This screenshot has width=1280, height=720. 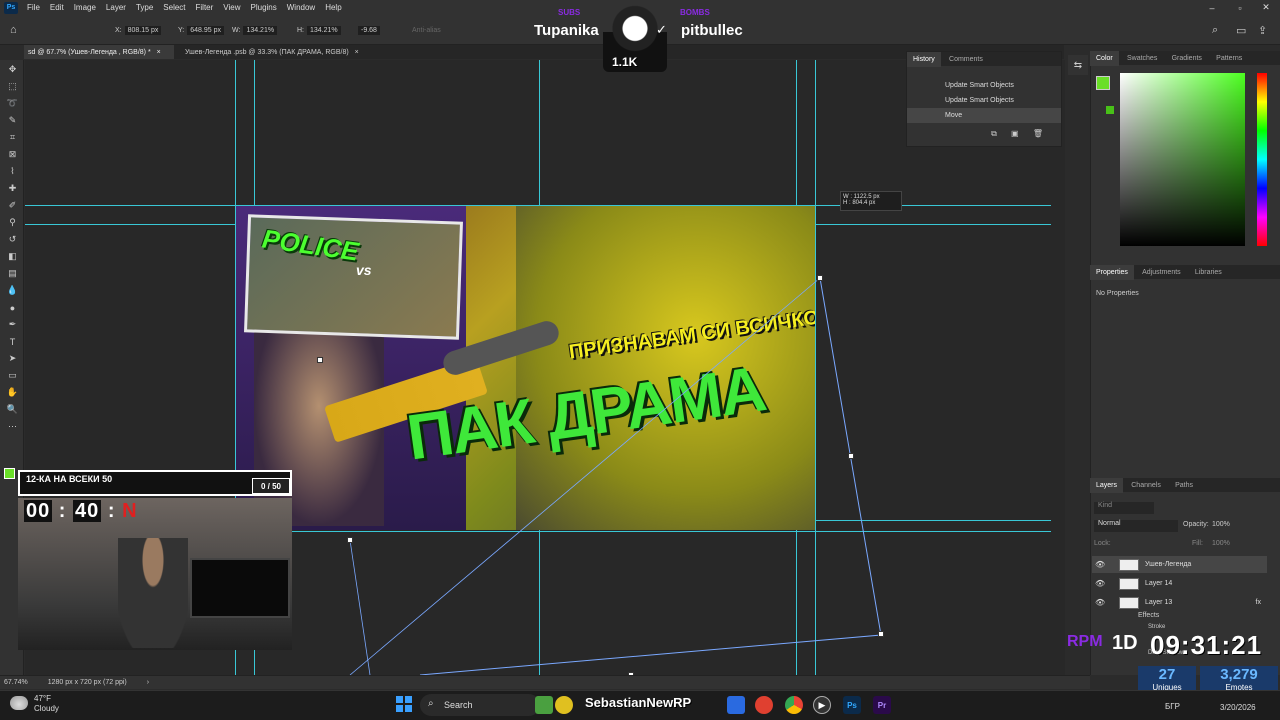 What do you see at coordinates (1179, 602) in the screenshot?
I see `layer-row: 👁 Layer 13 fx` at bounding box center [1179, 602].